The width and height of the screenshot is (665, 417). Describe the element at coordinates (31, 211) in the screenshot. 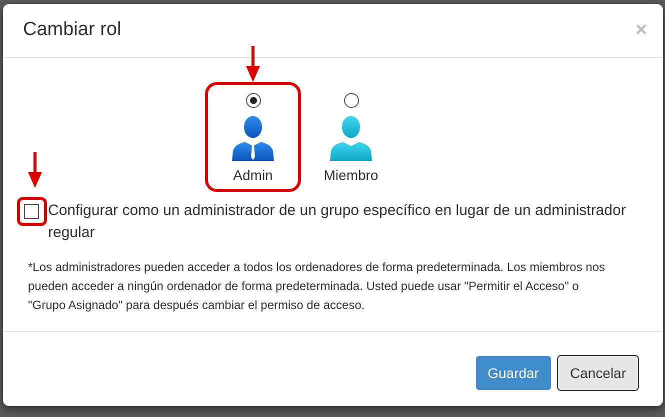

I see `checkbox` at that location.